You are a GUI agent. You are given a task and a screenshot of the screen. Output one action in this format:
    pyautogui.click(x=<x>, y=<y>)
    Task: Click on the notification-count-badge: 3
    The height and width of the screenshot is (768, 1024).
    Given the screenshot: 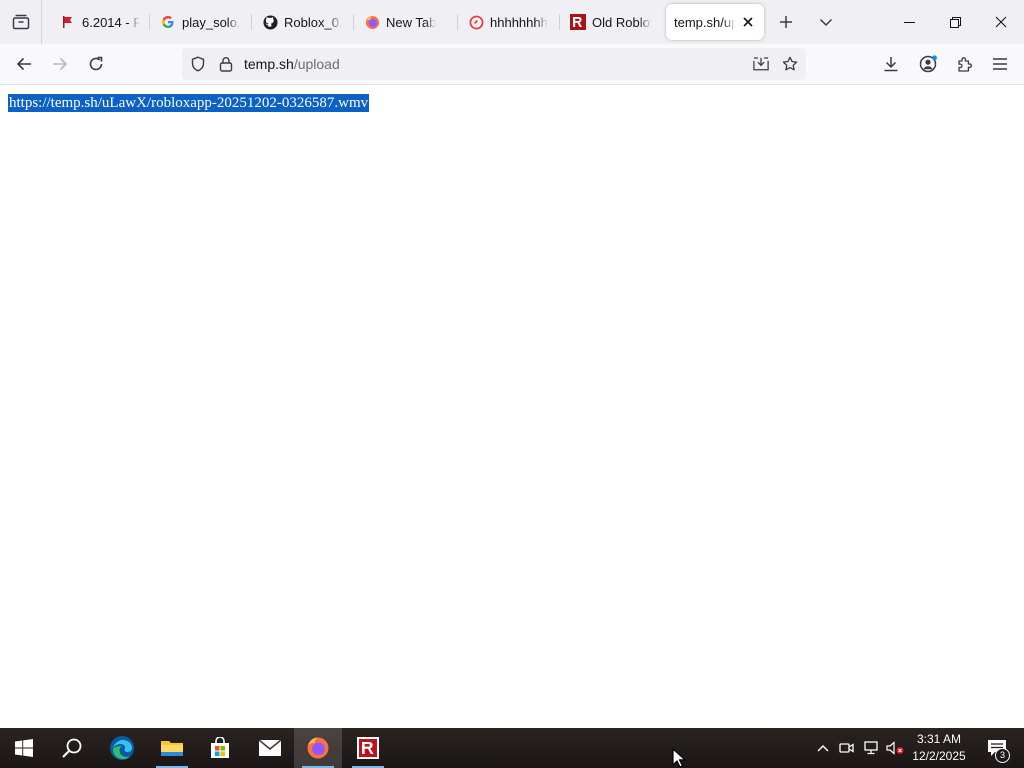 What is the action you would take?
    pyautogui.click(x=1002, y=755)
    